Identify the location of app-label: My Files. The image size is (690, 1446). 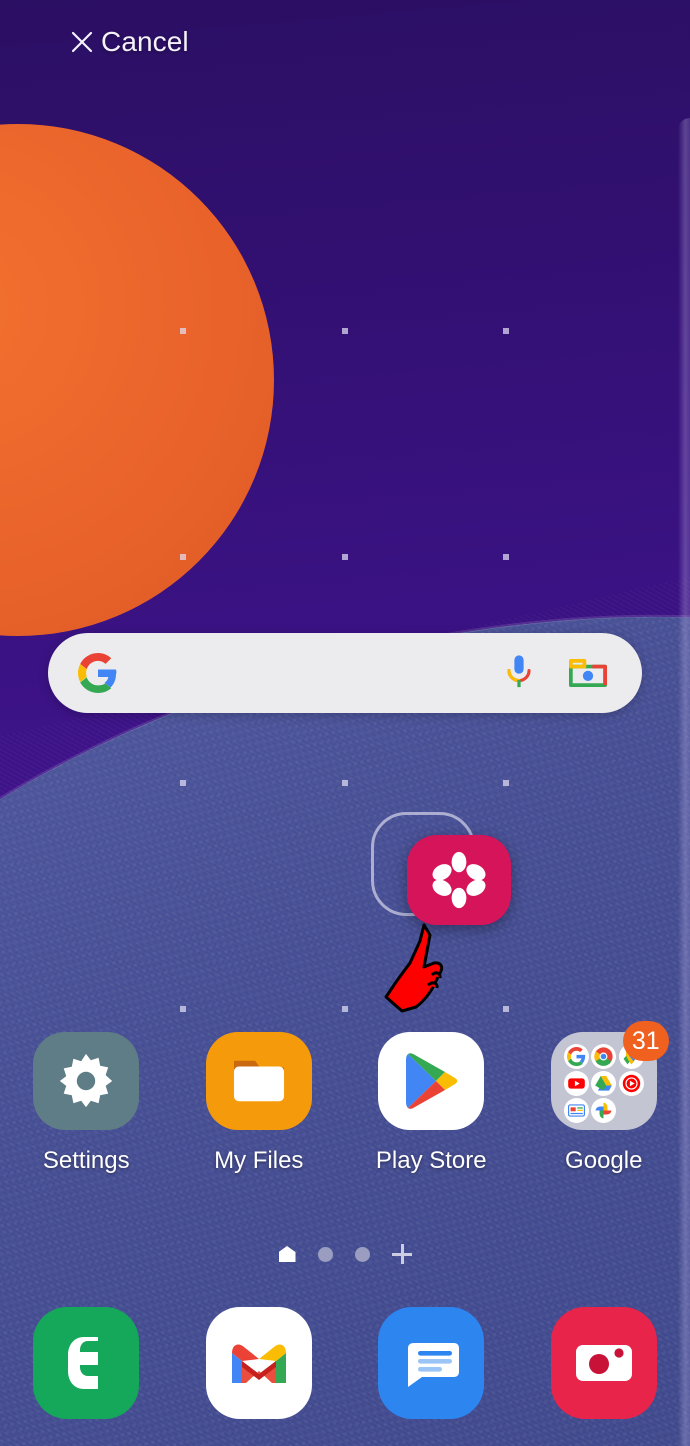
(259, 1160).